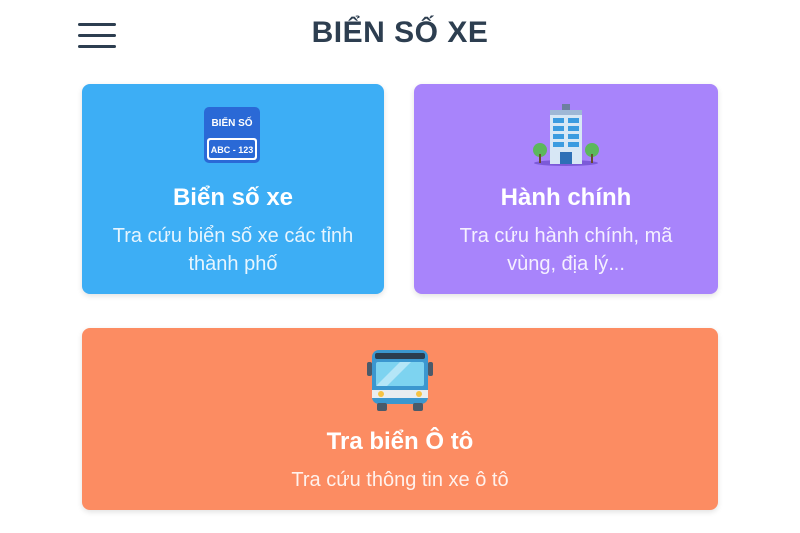 This screenshot has width=800, height=533. I want to click on card-title: Biển số xe, so click(233, 197).